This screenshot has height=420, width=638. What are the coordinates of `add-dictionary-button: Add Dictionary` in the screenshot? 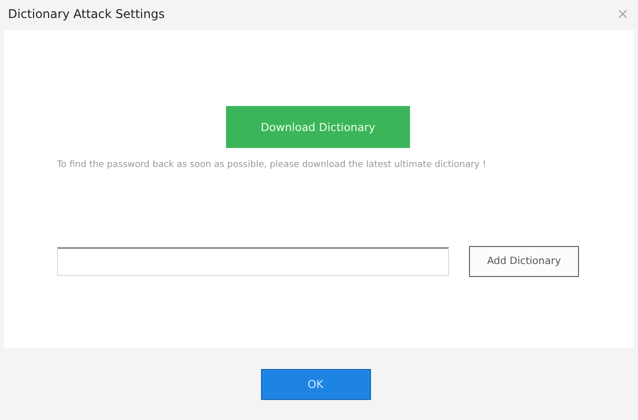 It's located at (524, 261).